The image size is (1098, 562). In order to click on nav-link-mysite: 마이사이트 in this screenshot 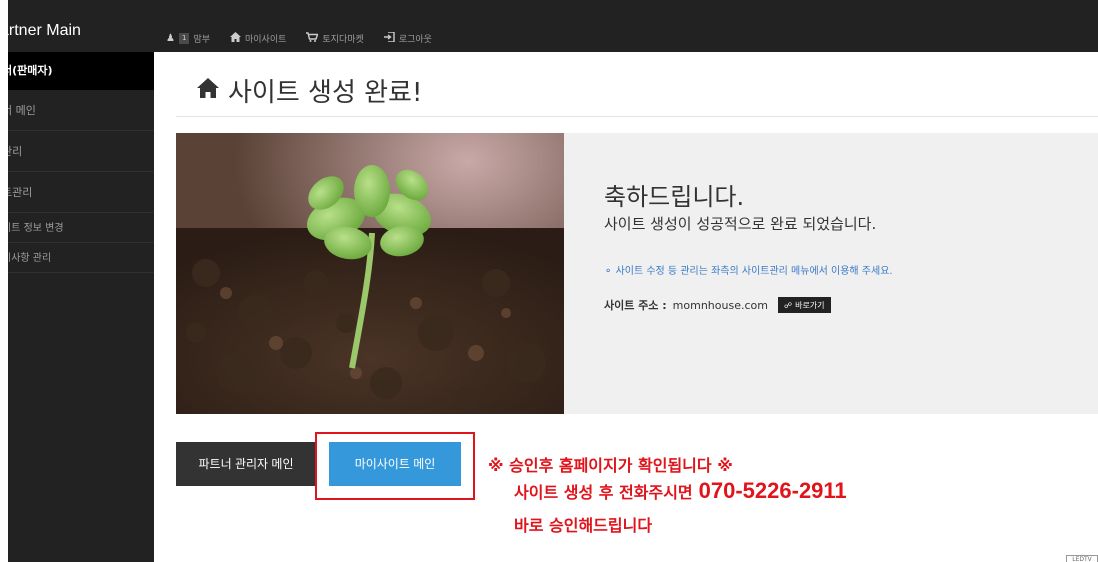, I will do `click(258, 38)`.